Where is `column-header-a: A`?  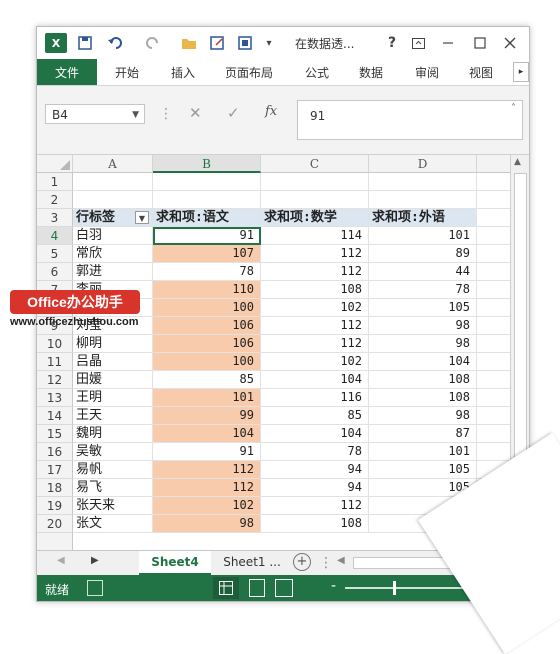 column-header-a: A is located at coordinates (113, 164).